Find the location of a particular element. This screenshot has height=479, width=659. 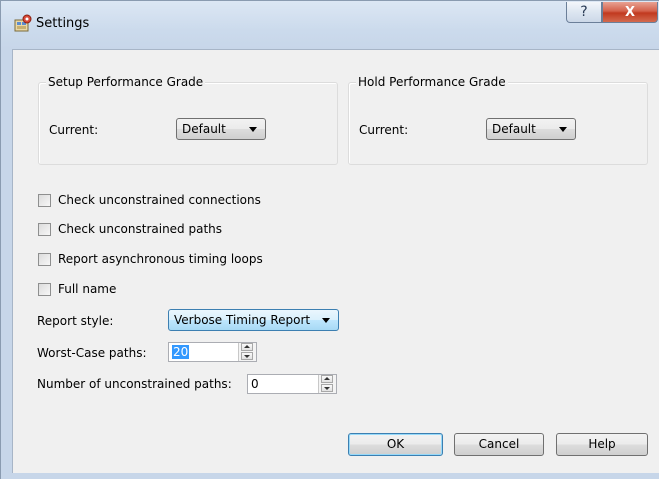

option-label: Check unconstrained connections is located at coordinates (159, 200).